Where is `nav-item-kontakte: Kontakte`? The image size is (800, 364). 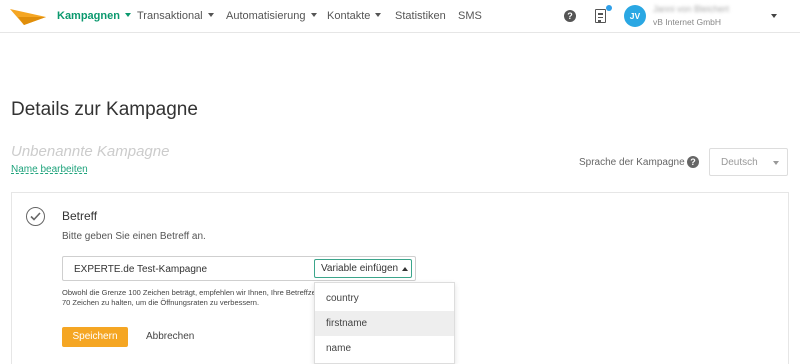 nav-item-kontakte: Kontakte is located at coordinates (354, 16).